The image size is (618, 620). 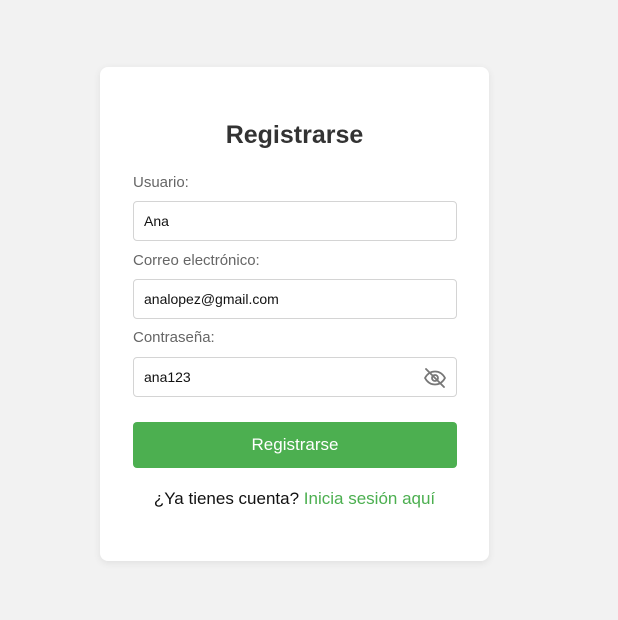 What do you see at coordinates (226, 498) in the screenshot?
I see `login-prompt-text: ¿Ya tienes cuenta?` at bounding box center [226, 498].